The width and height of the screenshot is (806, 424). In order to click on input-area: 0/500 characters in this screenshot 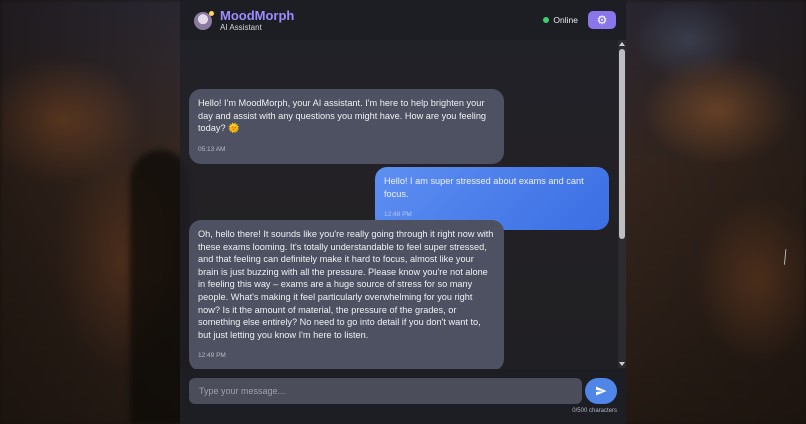, I will do `click(403, 396)`.